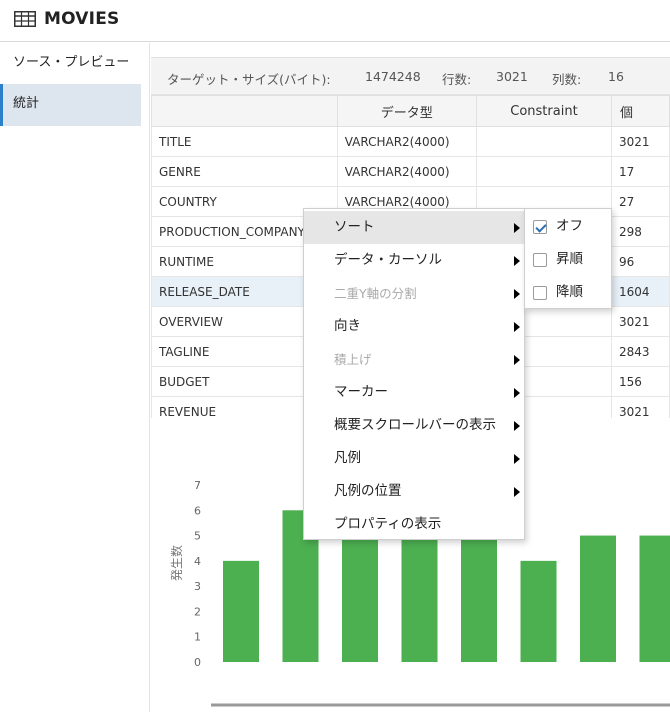 This screenshot has width=670, height=712. What do you see at coordinates (353, 359) in the screenshot?
I see `menu-item-label: 積上げ` at bounding box center [353, 359].